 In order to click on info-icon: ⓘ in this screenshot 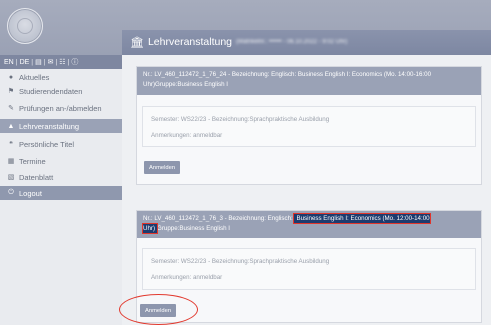, I will do `click(74, 62)`.